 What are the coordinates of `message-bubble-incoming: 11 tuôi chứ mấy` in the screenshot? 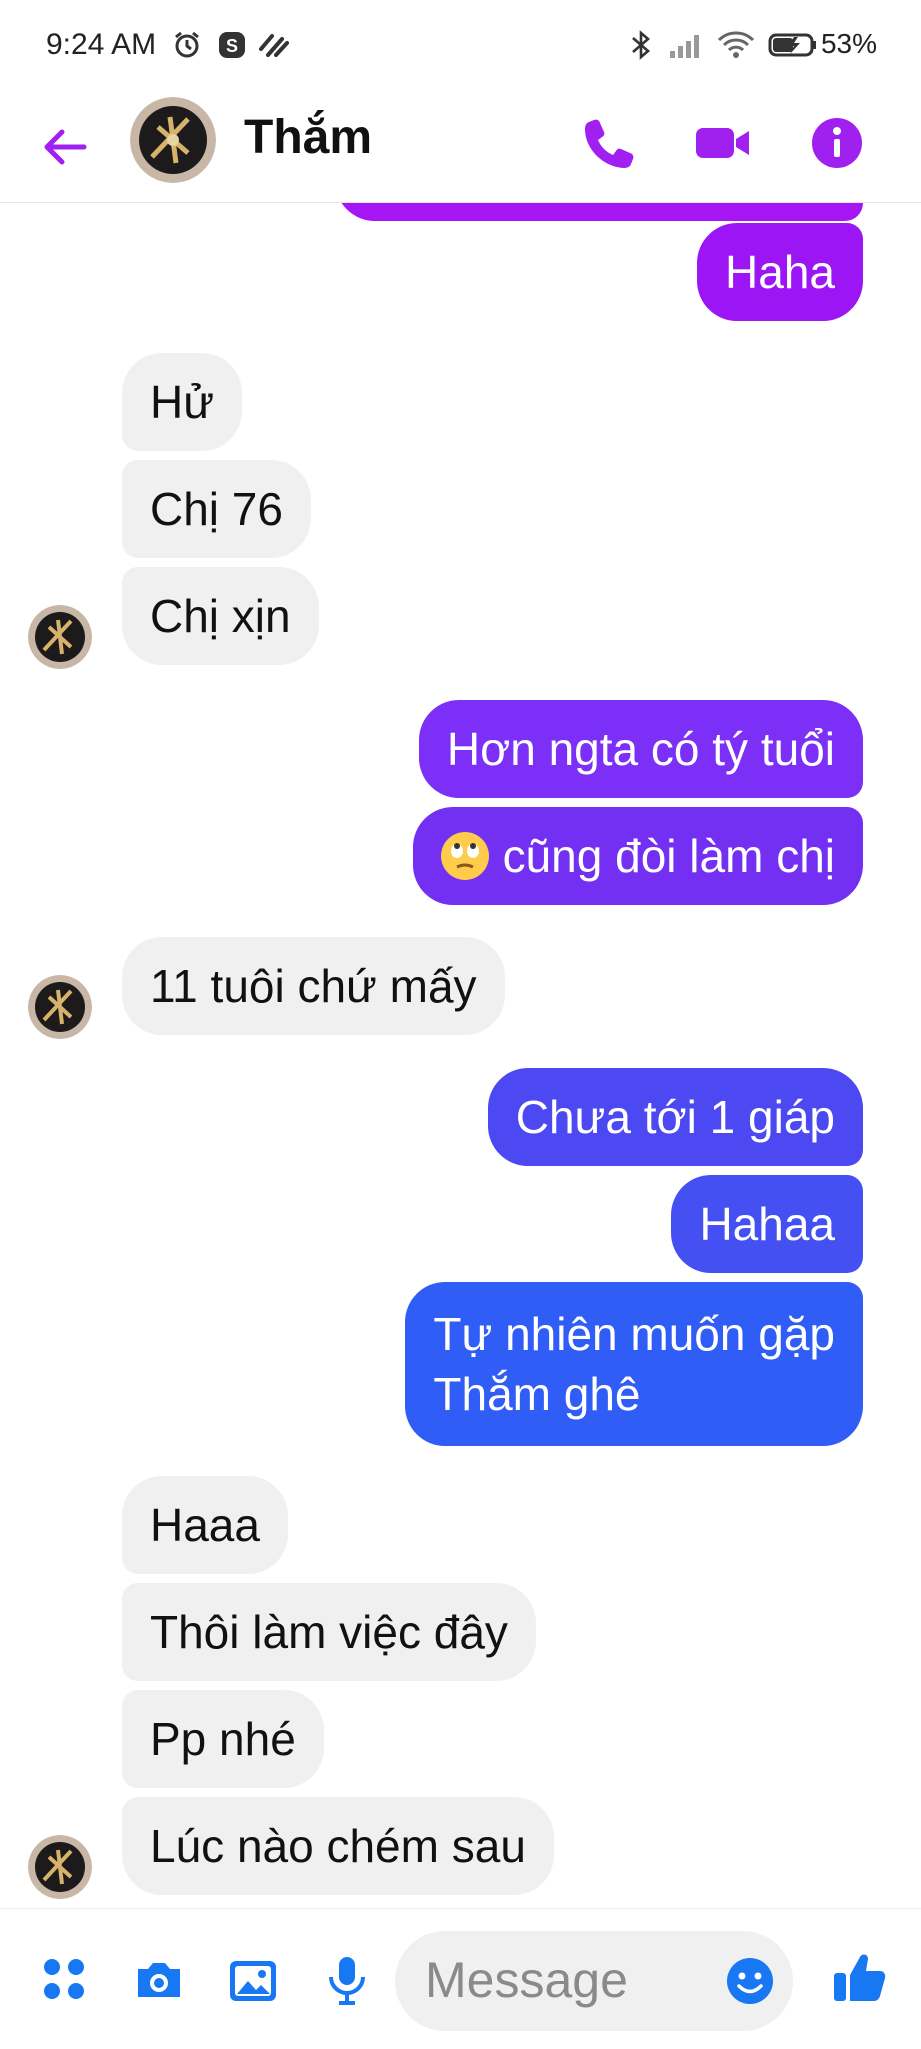 It's located at (313, 986).